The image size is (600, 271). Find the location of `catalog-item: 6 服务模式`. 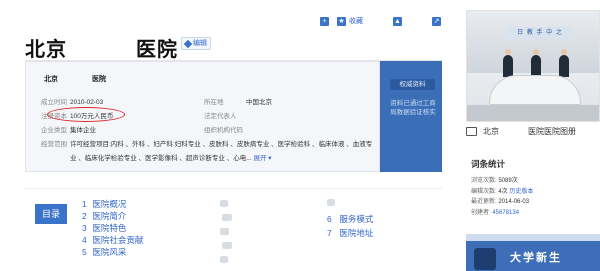

catalog-item: 6 服务模式 is located at coordinates (350, 219).